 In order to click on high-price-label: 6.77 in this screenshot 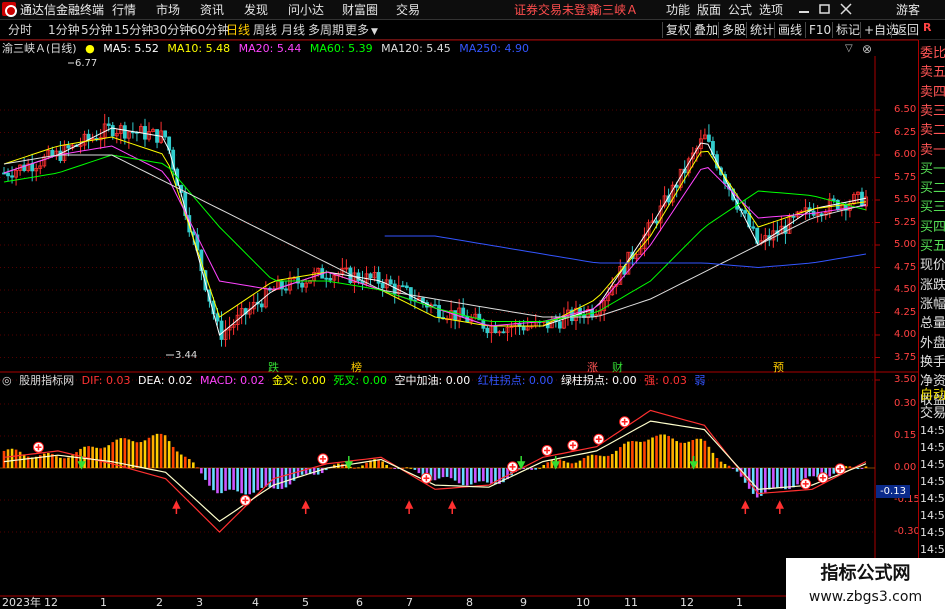, I will do `click(86, 63)`.